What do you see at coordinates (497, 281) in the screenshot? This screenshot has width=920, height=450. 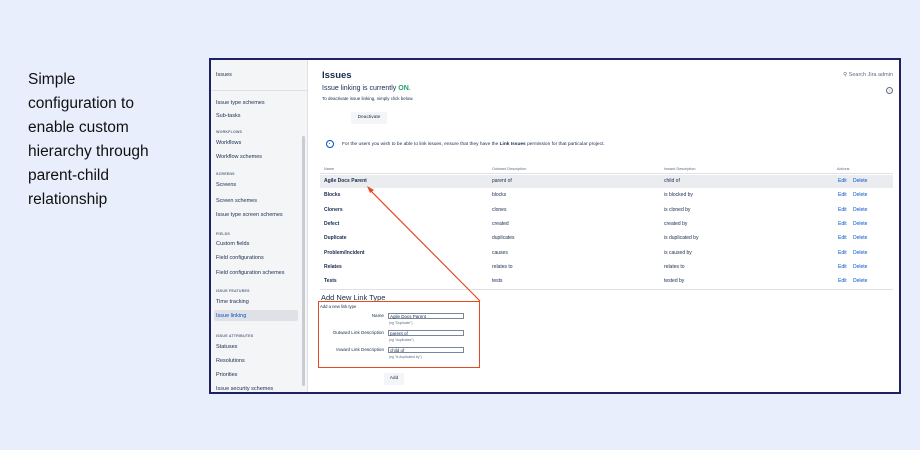 I see `link-type-outward: tests` at bounding box center [497, 281].